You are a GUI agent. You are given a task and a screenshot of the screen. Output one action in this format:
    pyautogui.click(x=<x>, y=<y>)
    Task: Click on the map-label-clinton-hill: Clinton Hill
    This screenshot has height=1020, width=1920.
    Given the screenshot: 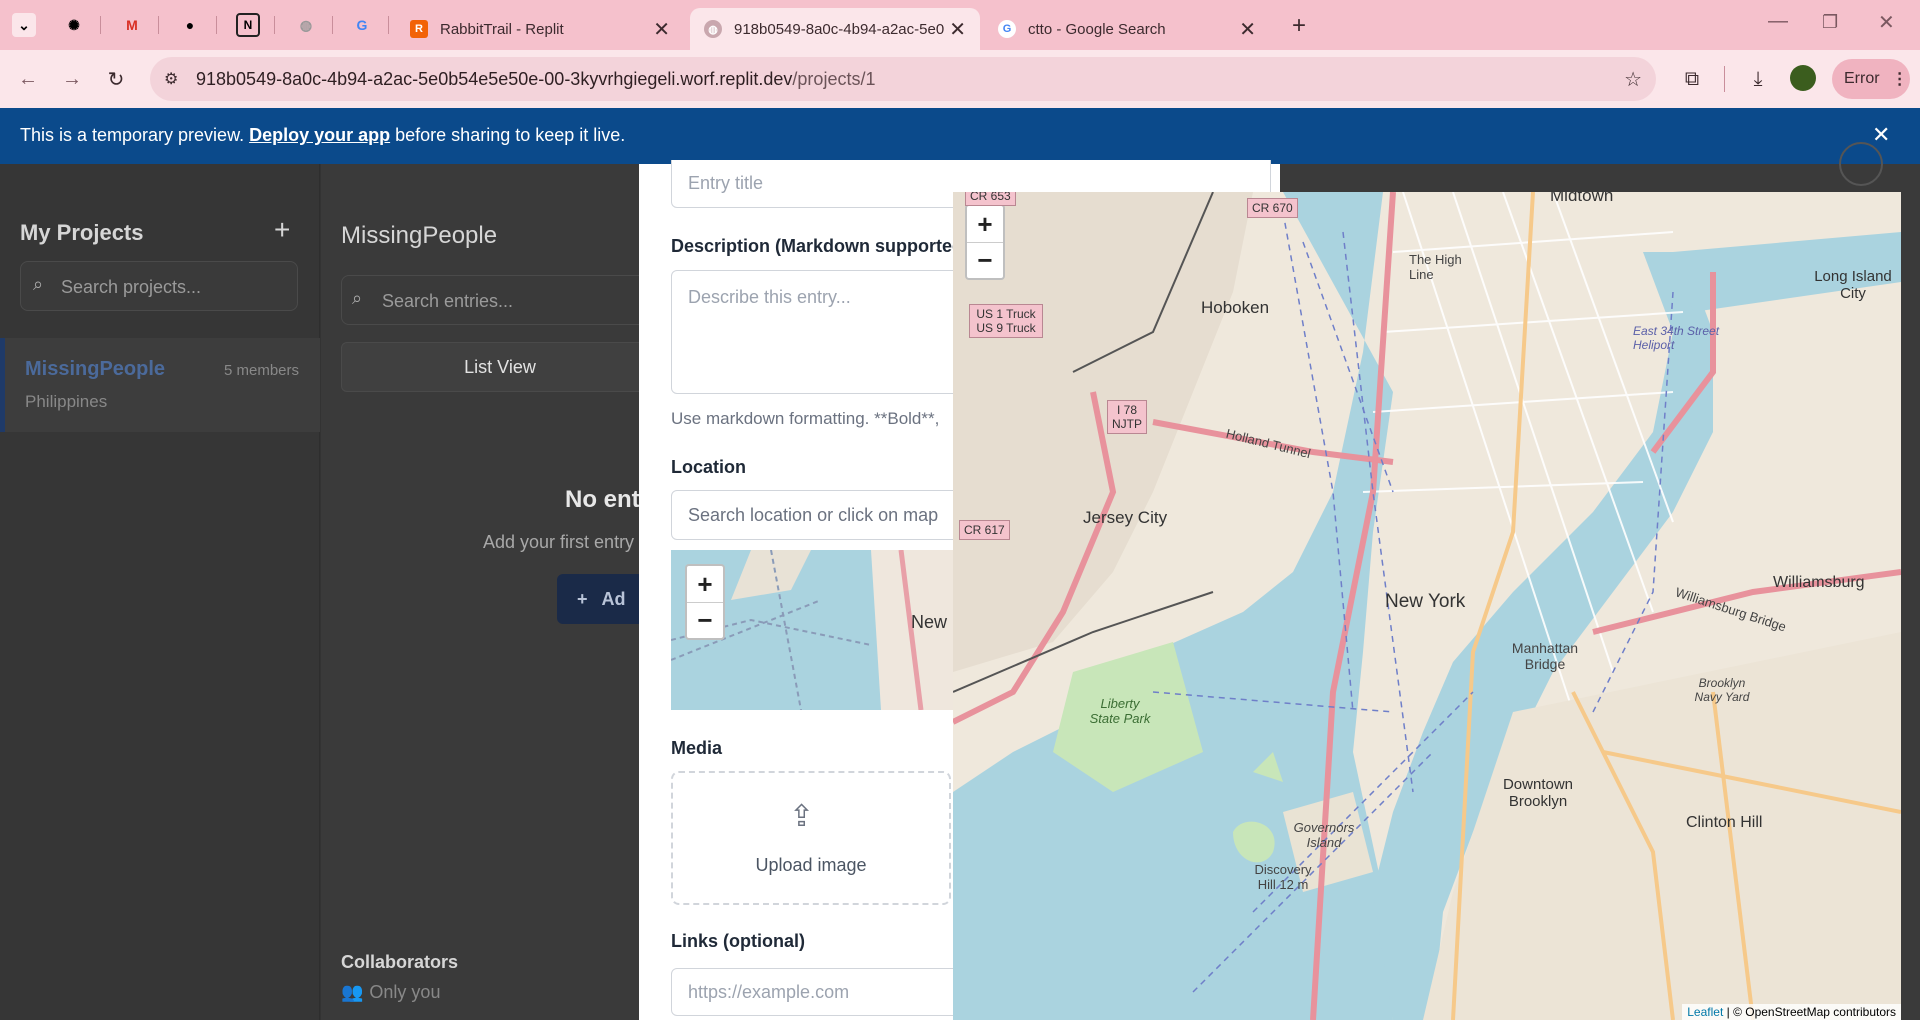 What is the action you would take?
    pyautogui.click(x=1724, y=822)
    